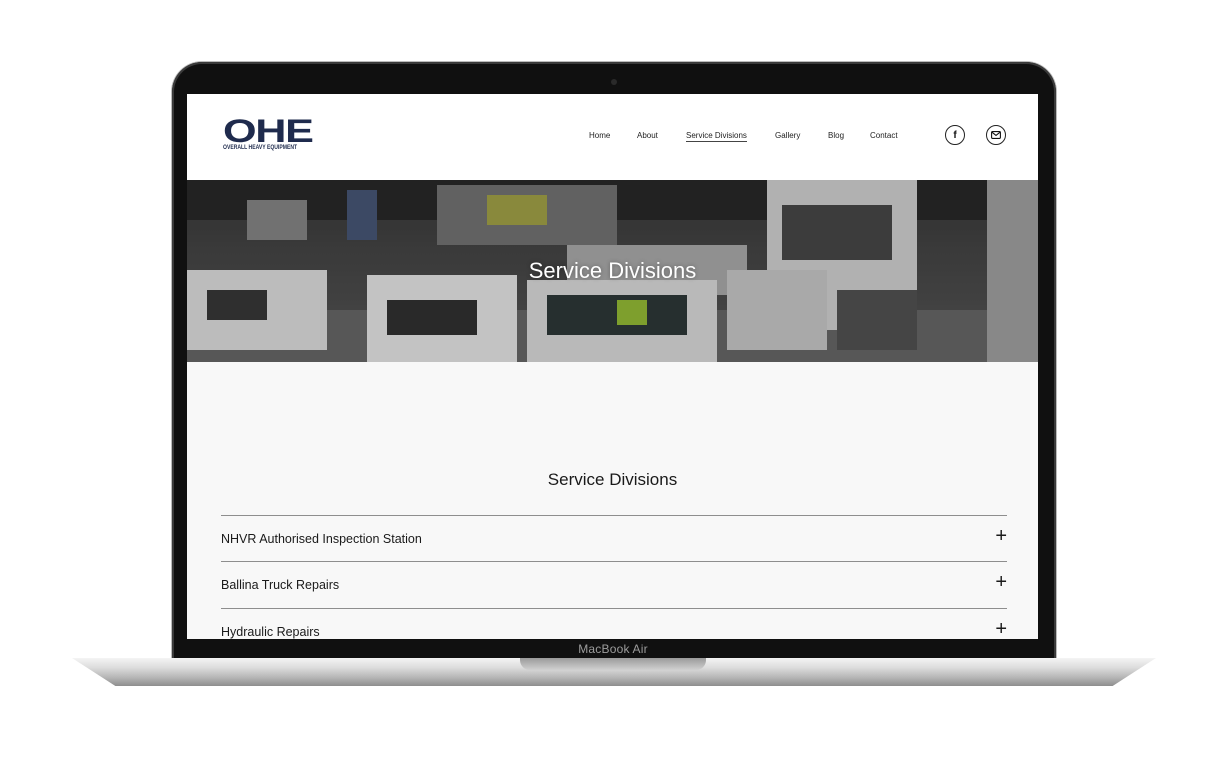 The width and height of the screenshot is (1226, 758). Describe the element at coordinates (614, 623) in the screenshot. I see `accordion-item: Hydraulic Repairs +` at that location.